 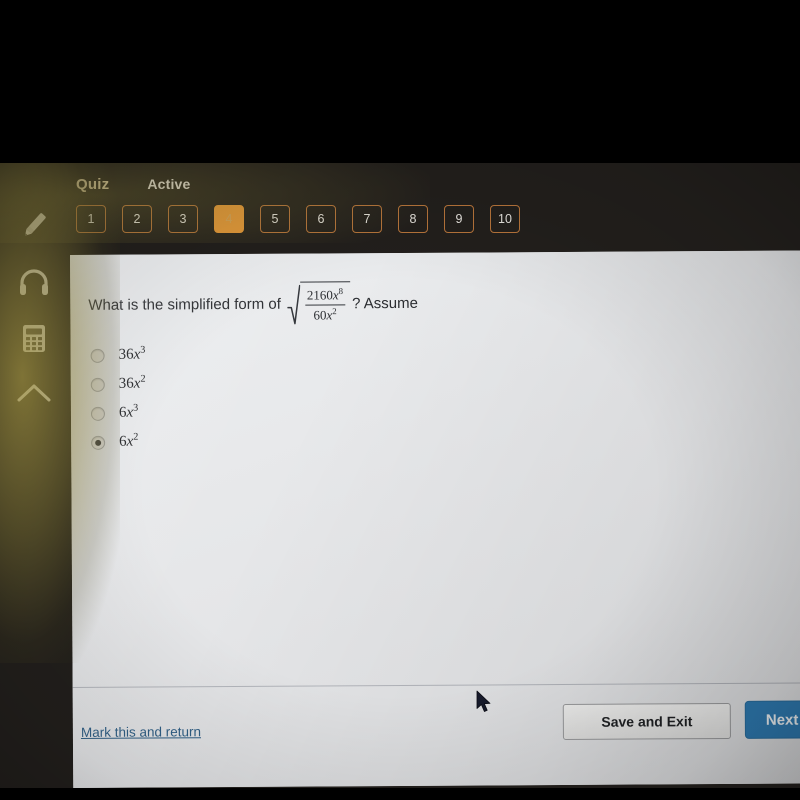 I want to click on tool-rail, so click(x=34, y=475).